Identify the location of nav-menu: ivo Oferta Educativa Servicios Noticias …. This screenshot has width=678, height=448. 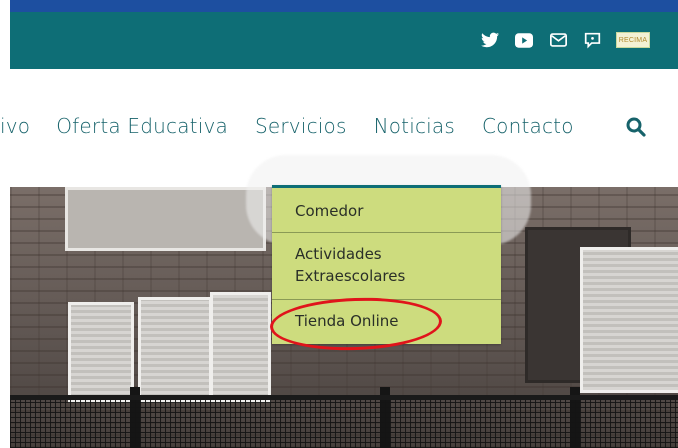
(300, 126).